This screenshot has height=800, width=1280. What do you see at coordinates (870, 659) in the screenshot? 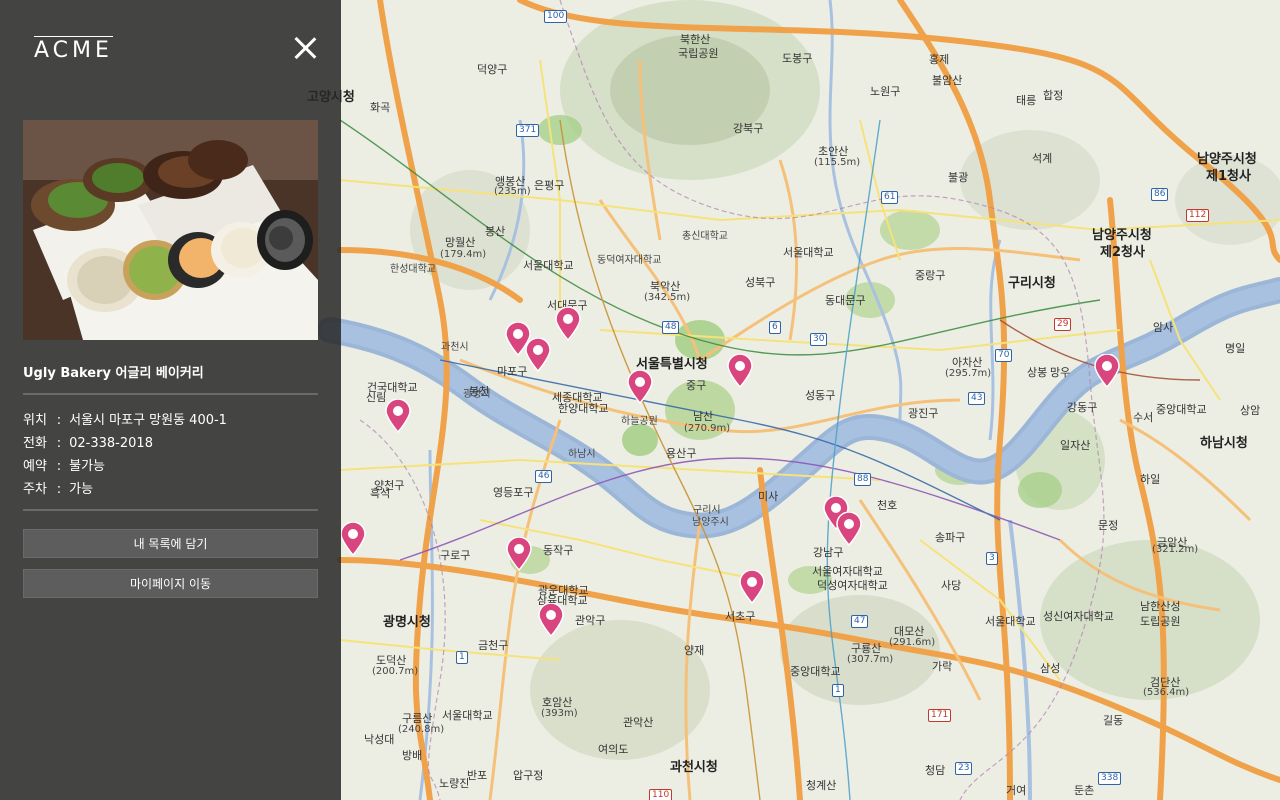
I see `map-label: (307.7m)` at bounding box center [870, 659].